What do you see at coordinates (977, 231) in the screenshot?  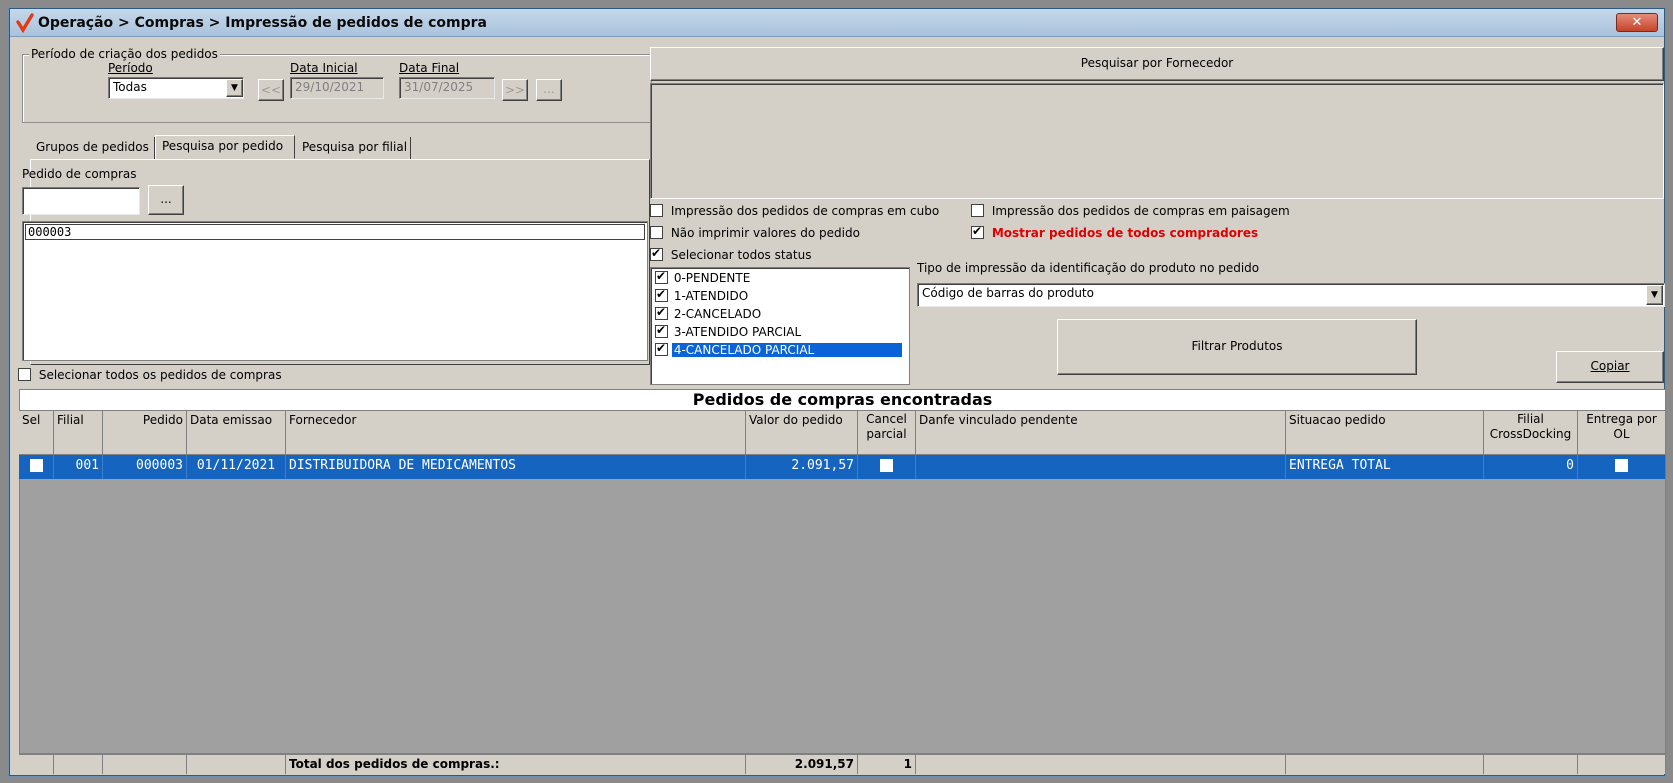 I see `option-mostrar-todos-checkbox` at bounding box center [977, 231].